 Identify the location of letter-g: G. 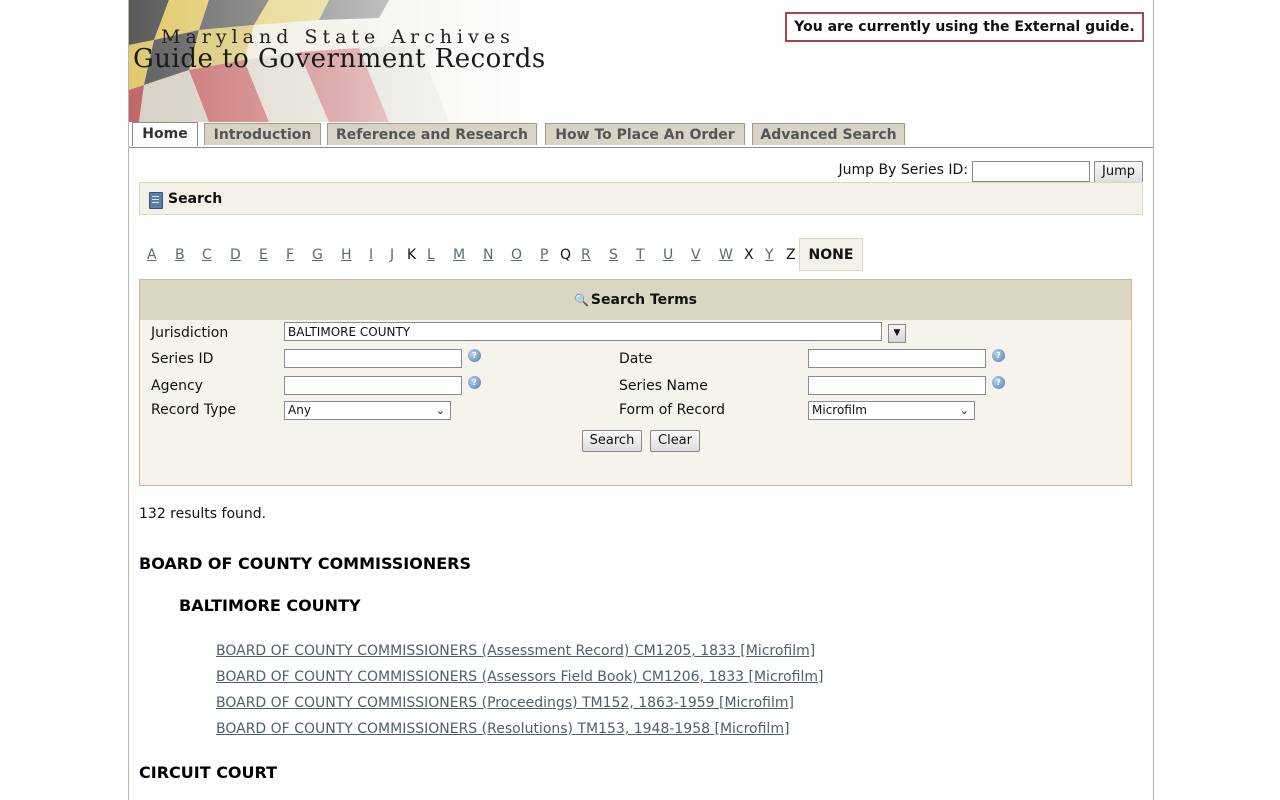
(317, 255).